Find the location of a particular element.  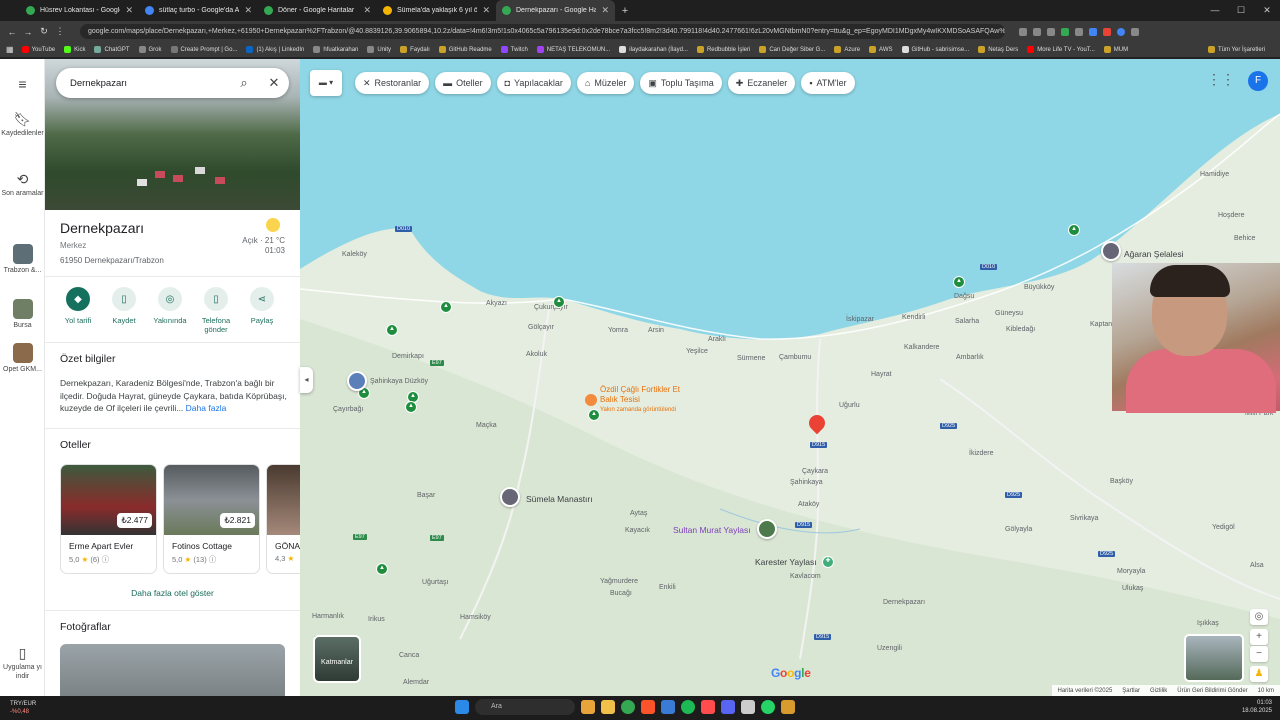

browser-tab: Döner - Google Haritalar ✕ is located at coordinates (317, 10).